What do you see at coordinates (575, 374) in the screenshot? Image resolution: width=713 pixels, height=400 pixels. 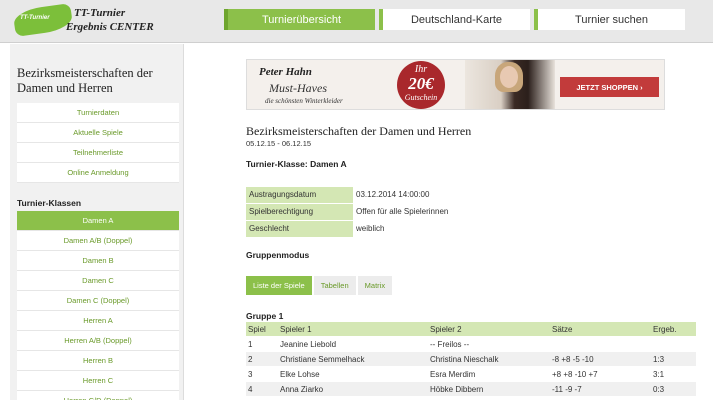 I see `cell-saetze: +8 +8 -10 +7` at bounding box center [575, 374].